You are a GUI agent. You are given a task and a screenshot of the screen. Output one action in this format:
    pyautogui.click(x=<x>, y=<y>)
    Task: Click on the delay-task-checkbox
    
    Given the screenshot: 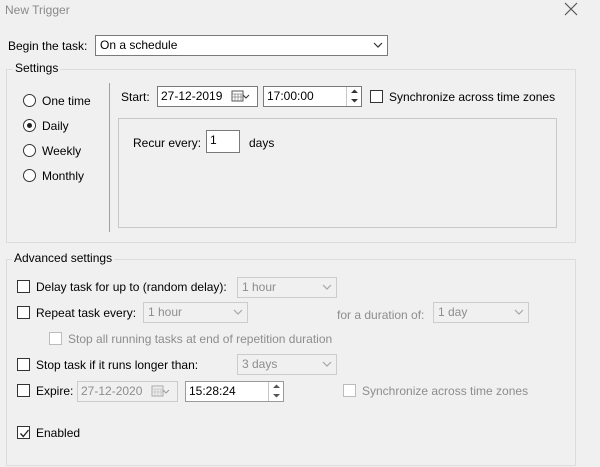 What is the action you would take?
    pyautogui.click(x=23, y=286)
    